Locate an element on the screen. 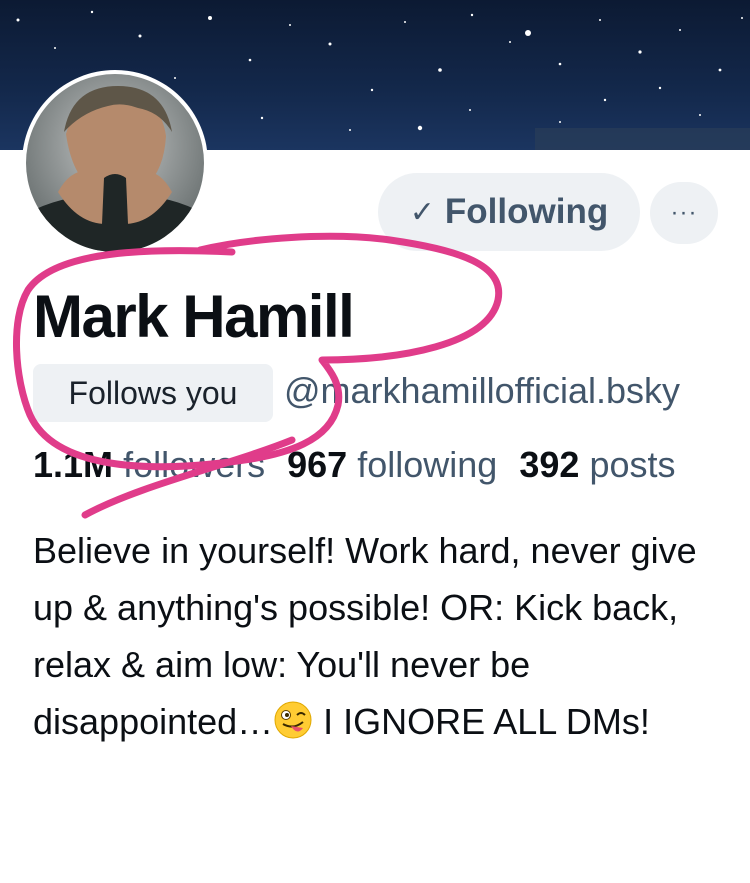 The image size is (750, 883). avatar-frame is located at coordinates (115, 163).